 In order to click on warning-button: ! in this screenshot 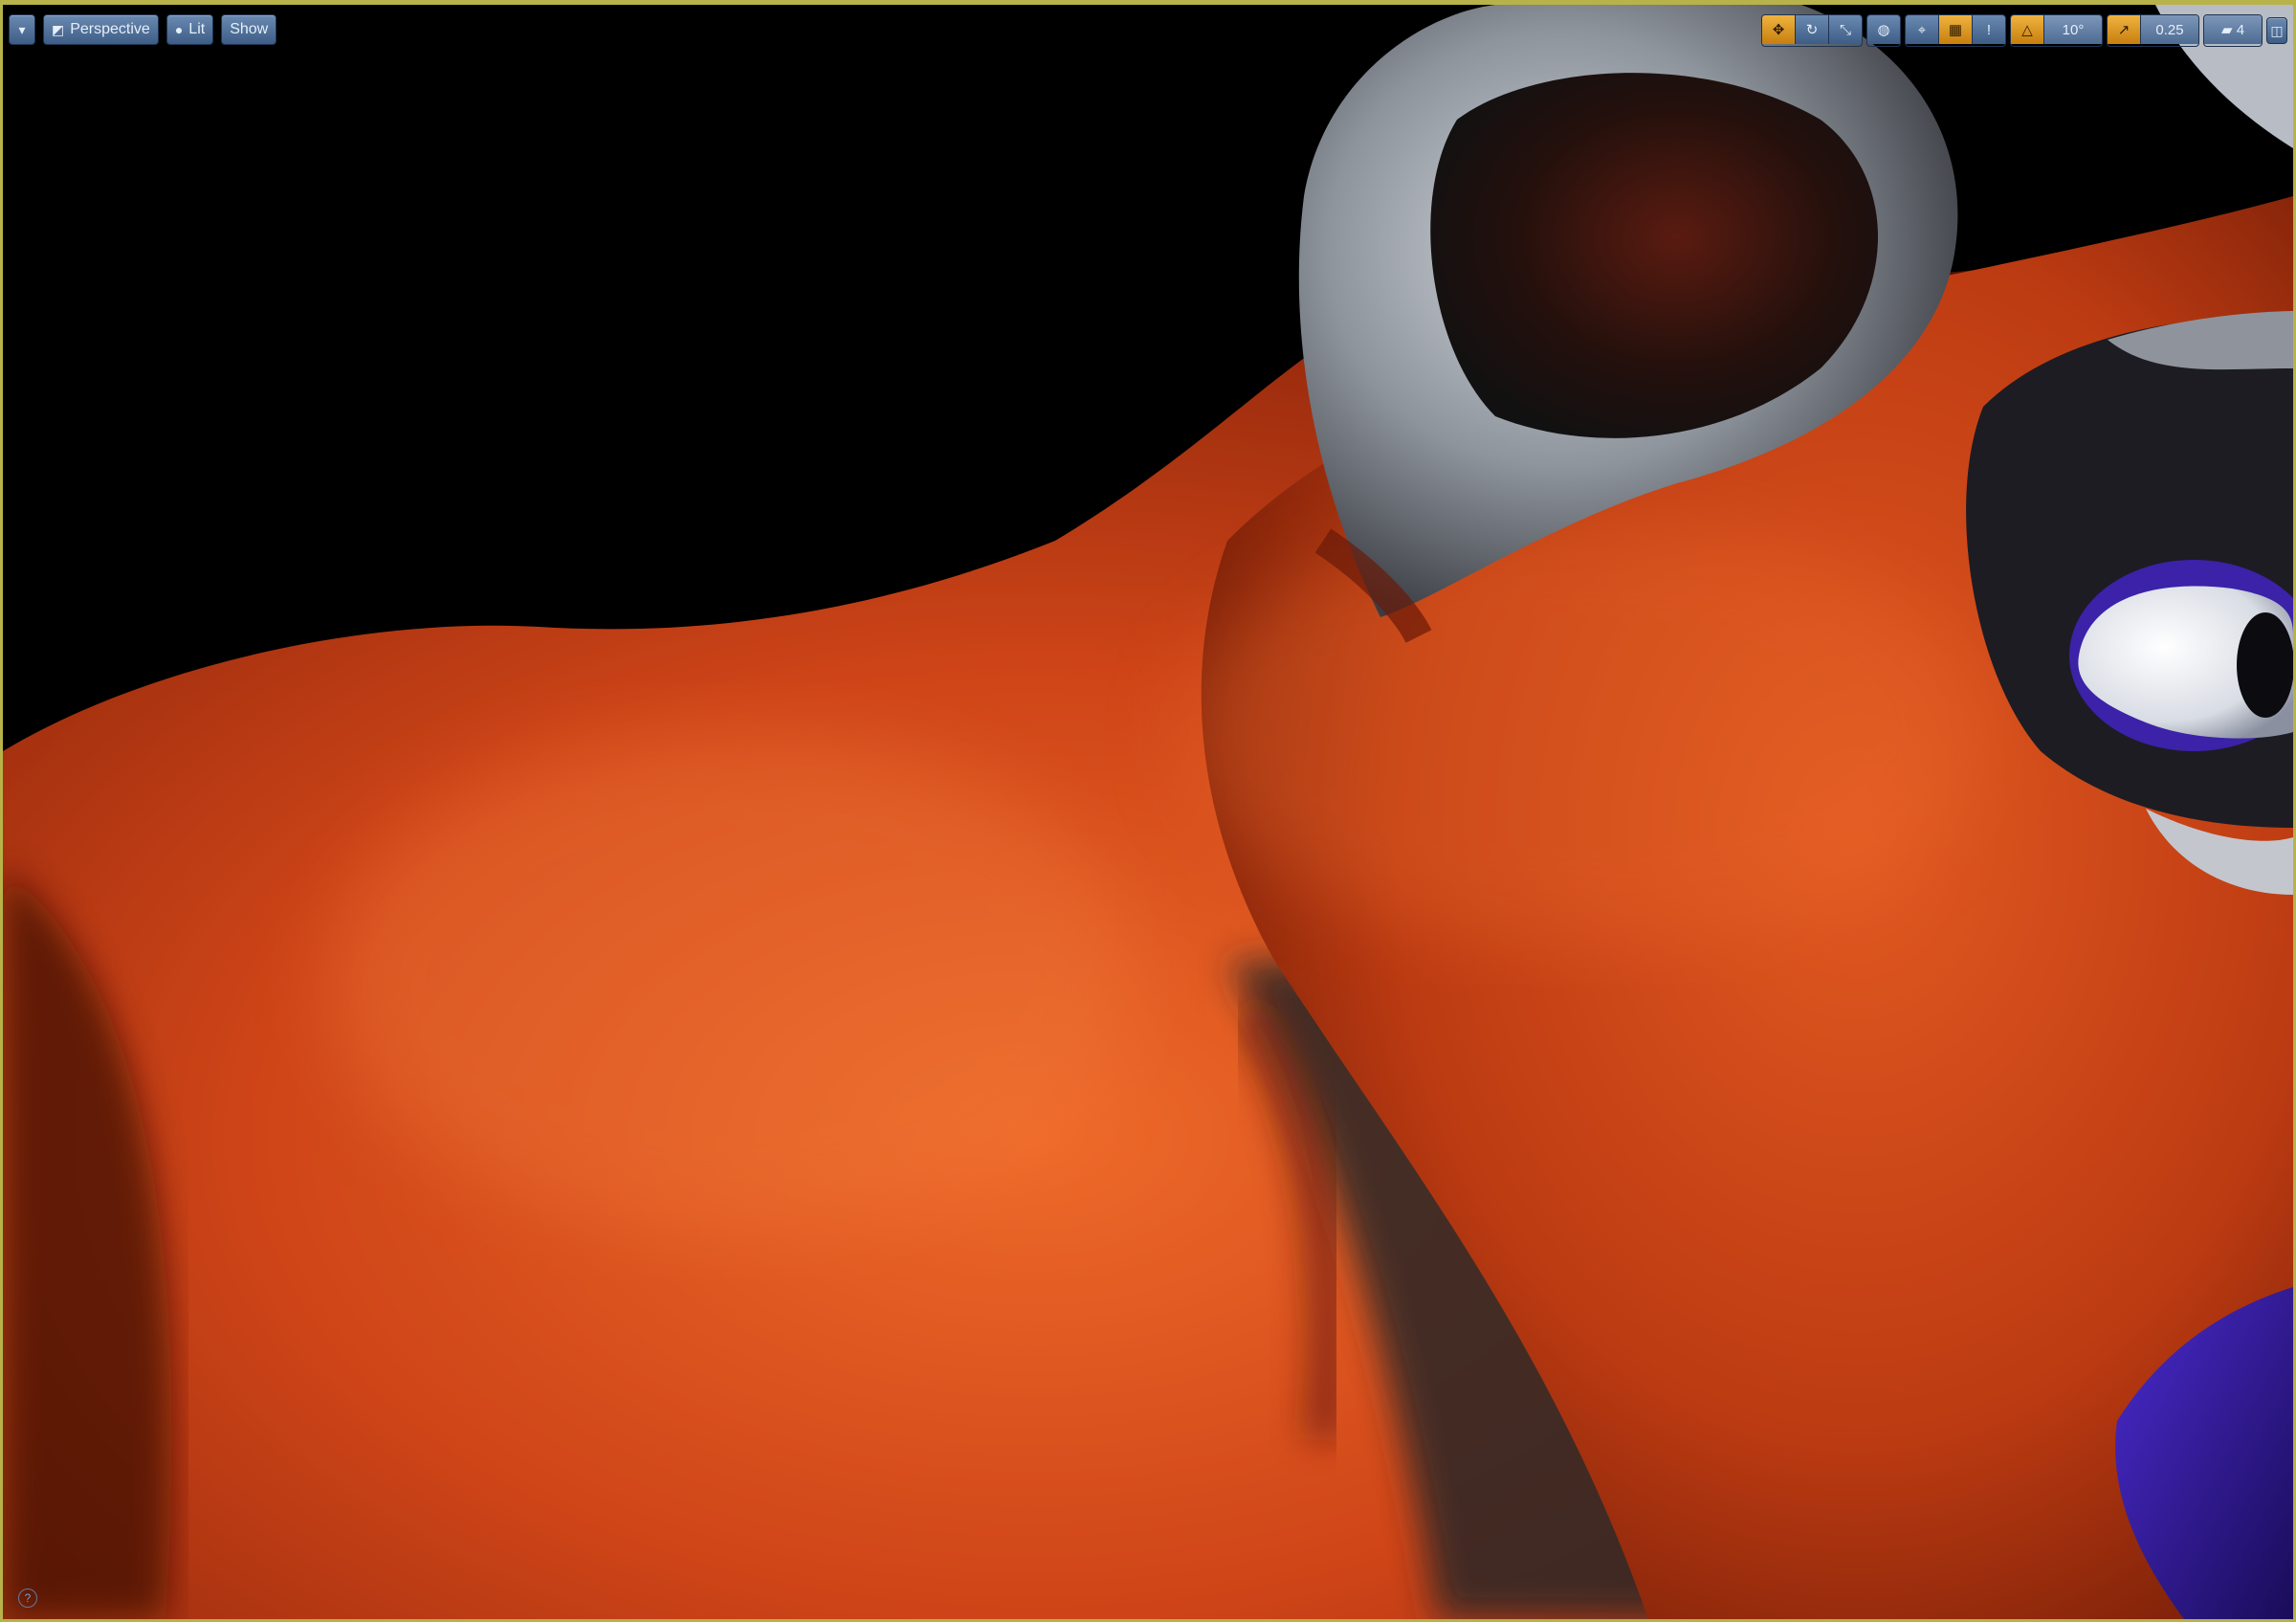, I will do `click(1989, 30)`.